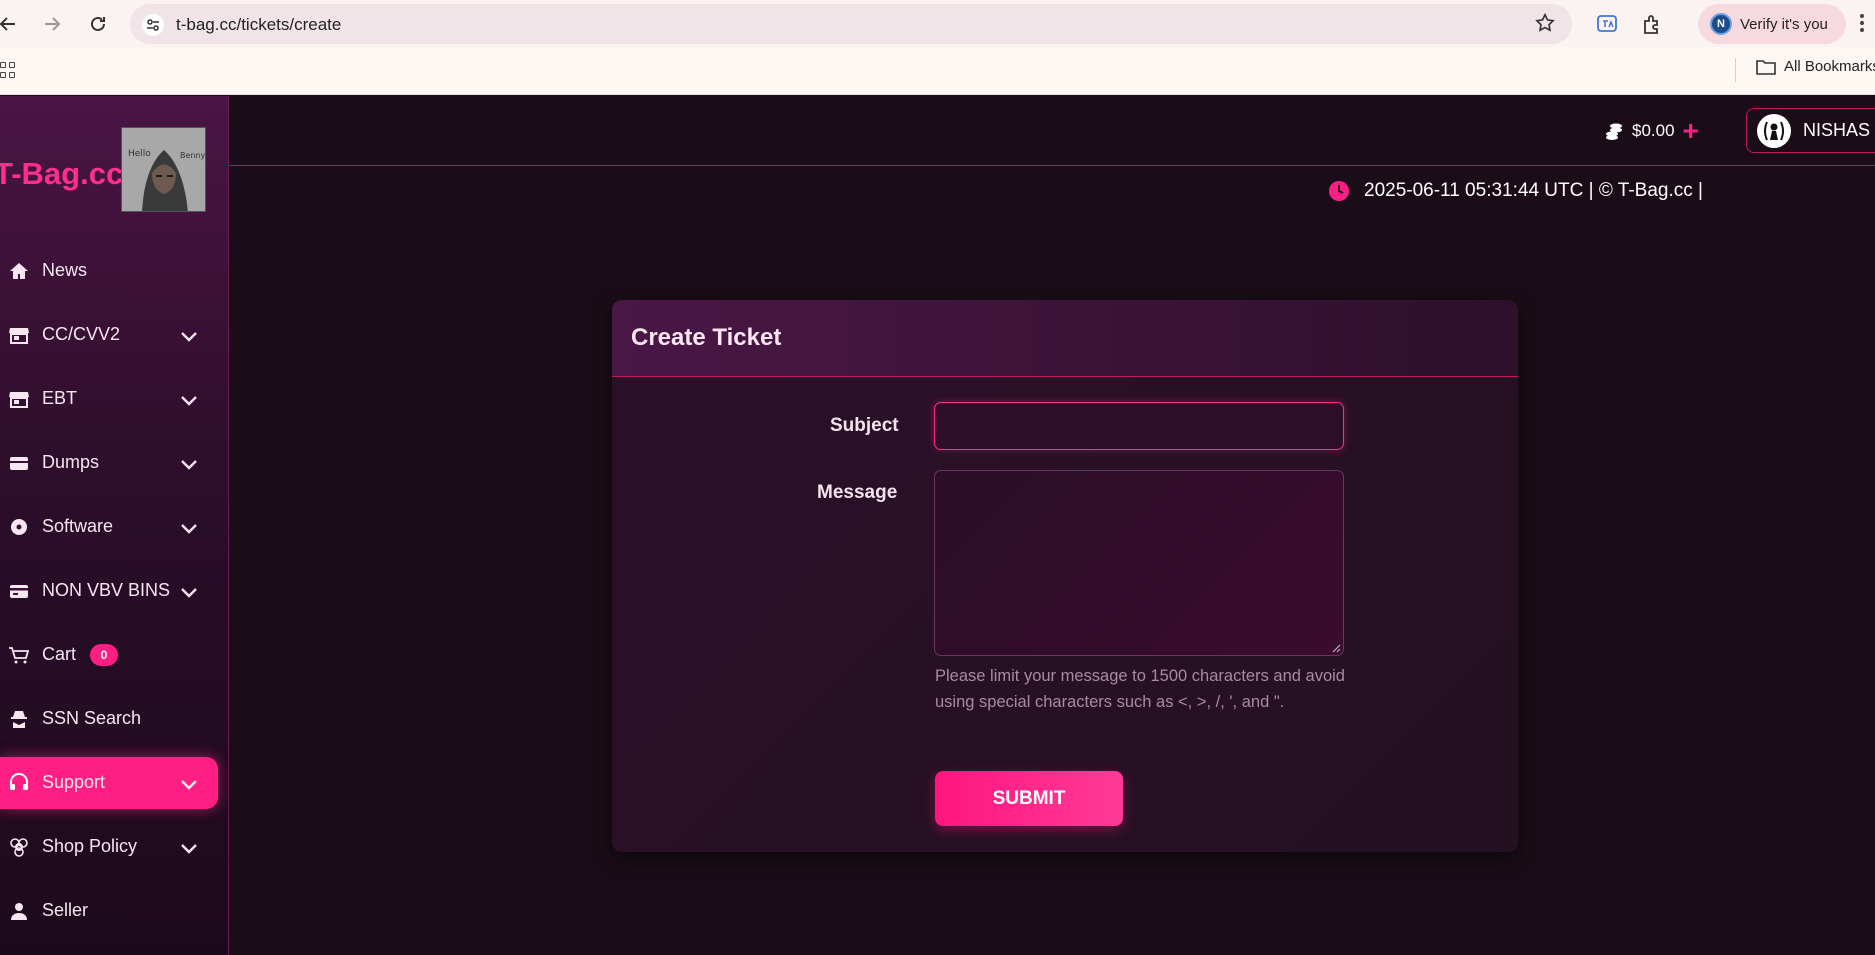 The height and width of the screenshot is (955, 1875). What do you see at coordinates (1774, 130) in the screenshot?
I see `user-avatar` at bounding box center [1774, 130].